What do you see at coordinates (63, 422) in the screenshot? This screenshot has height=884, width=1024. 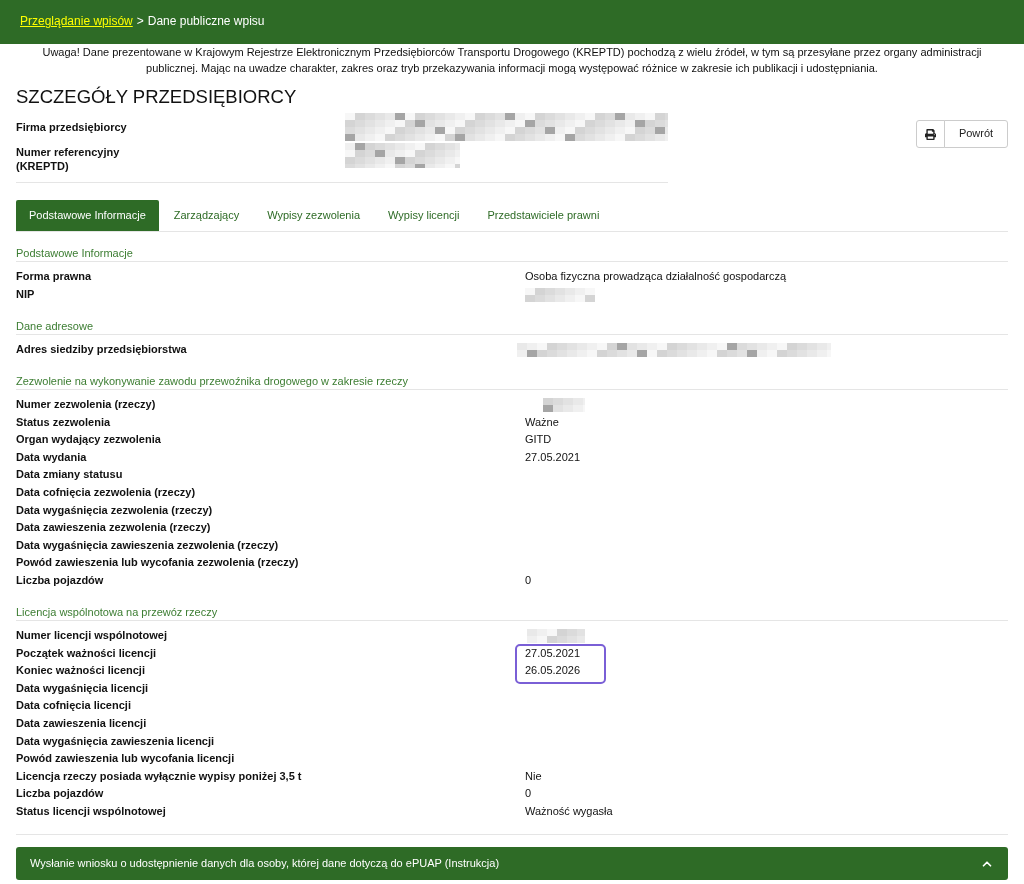 I see `field-label: Status zezwolenia` at bounding box center [63, 422].